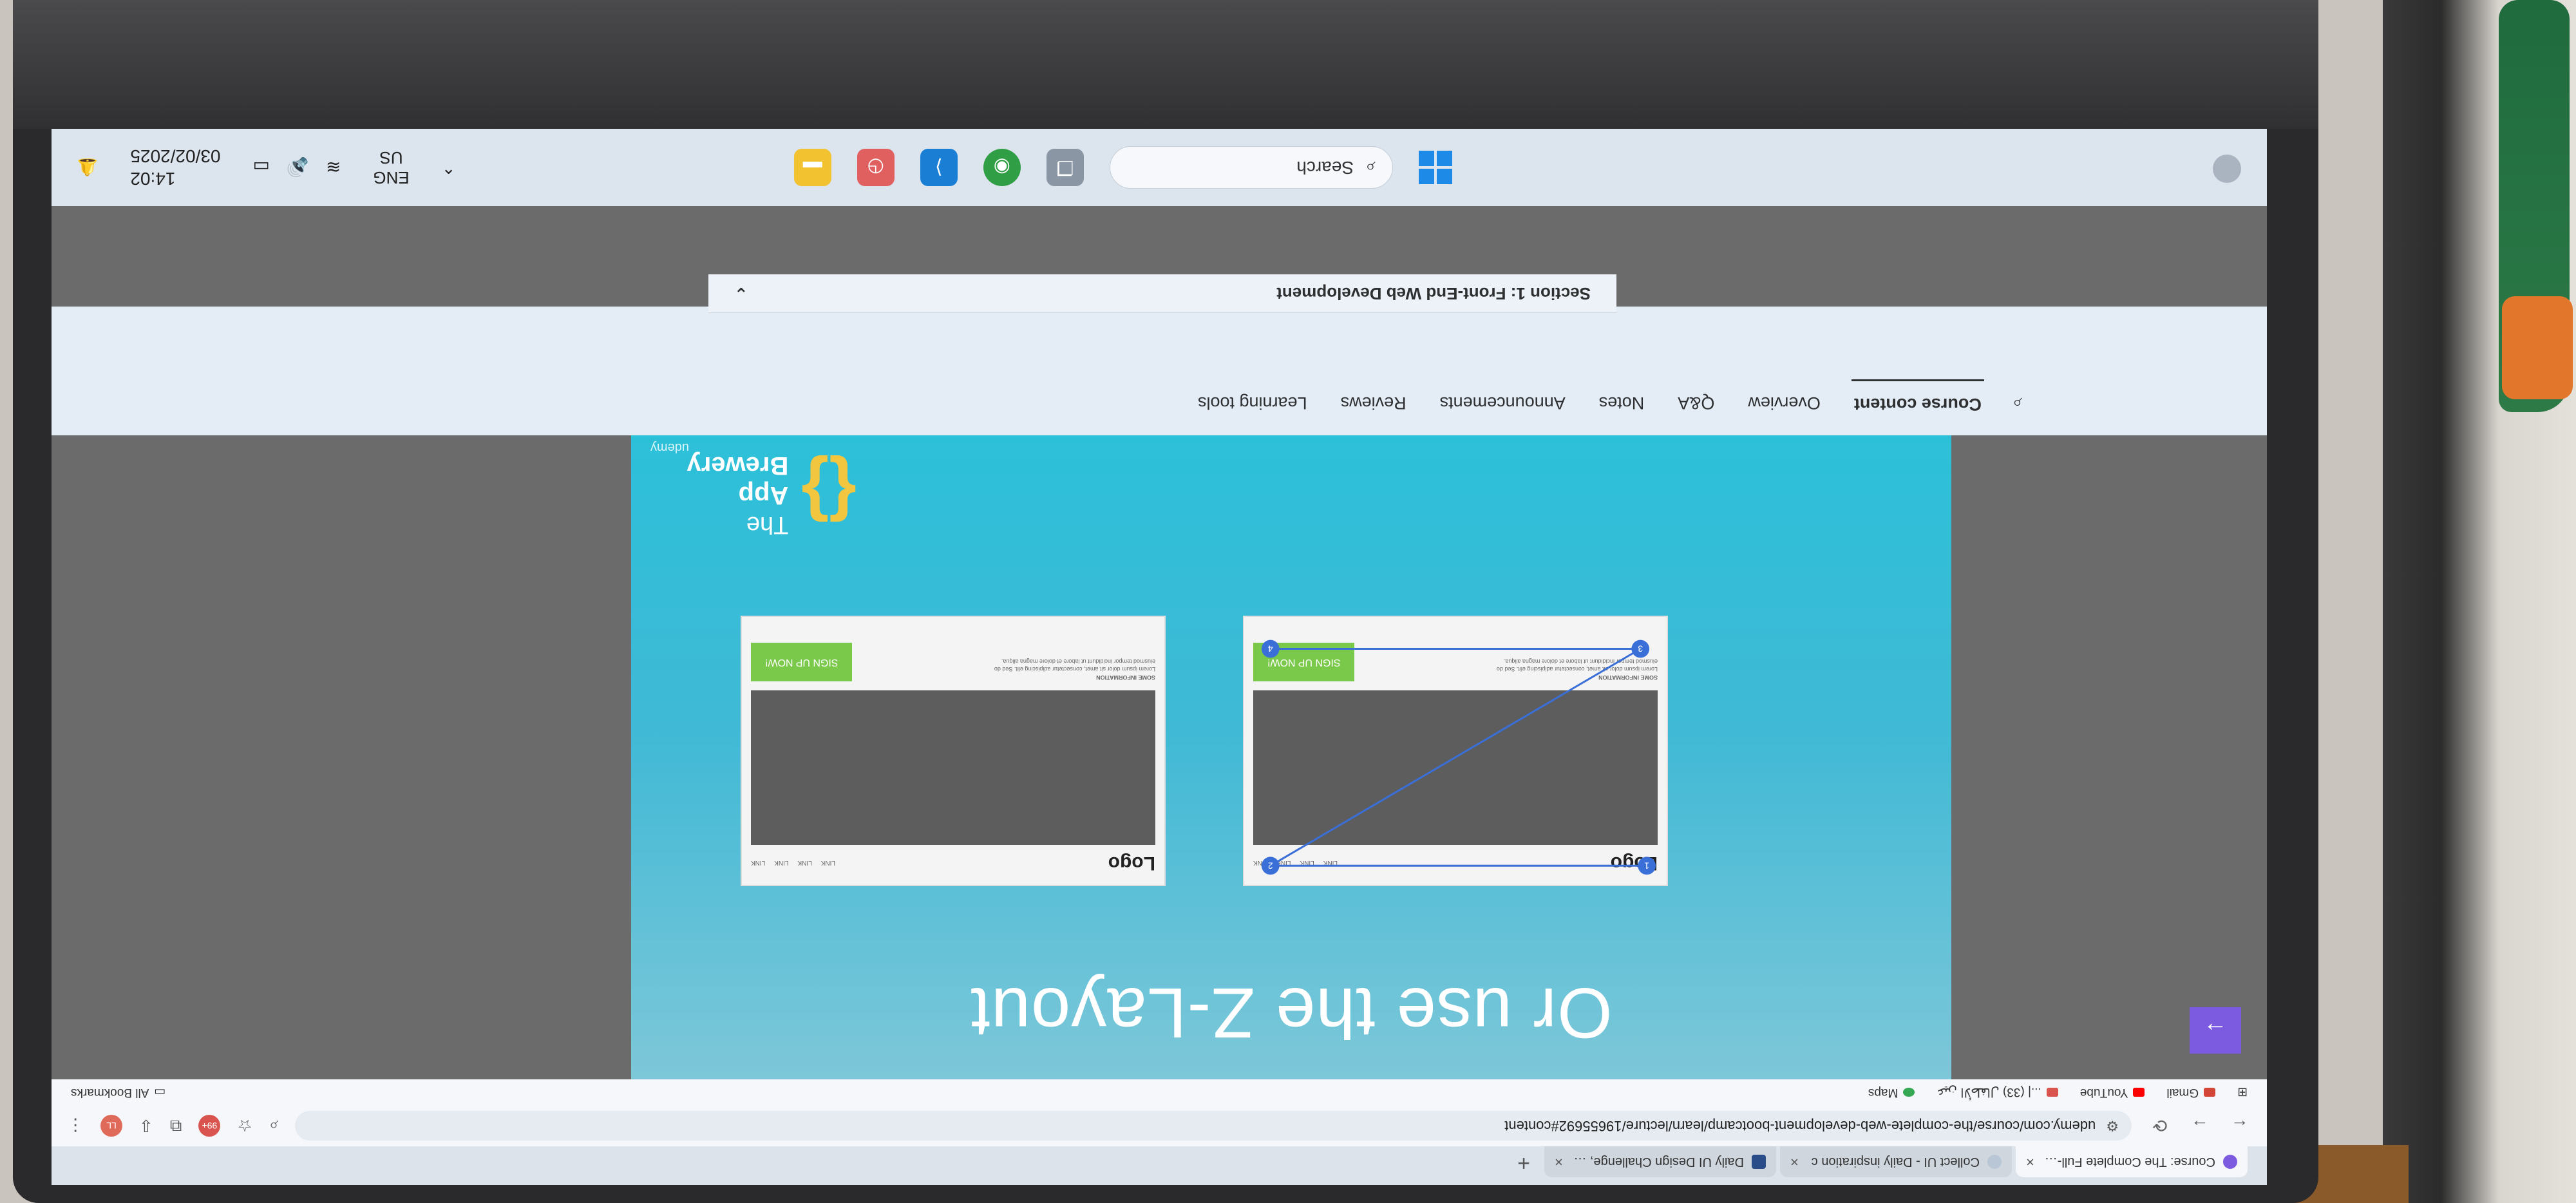 This screenshot has width=2576, height=1203. I want to click on gmail-icon, so click(2210, 1092).